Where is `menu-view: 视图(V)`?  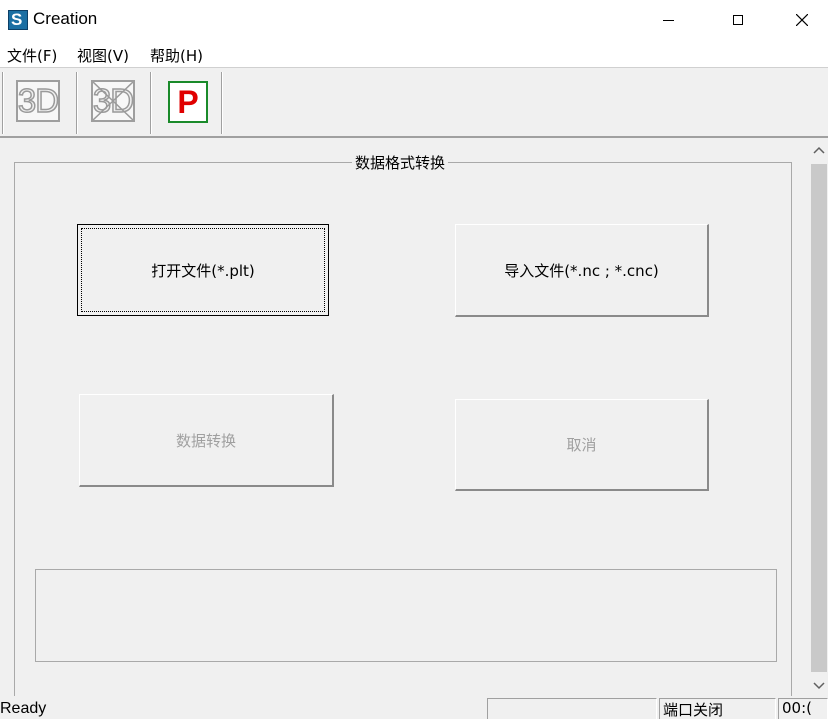 menu-view: 视图(V) is located at coordinates (103, 55).